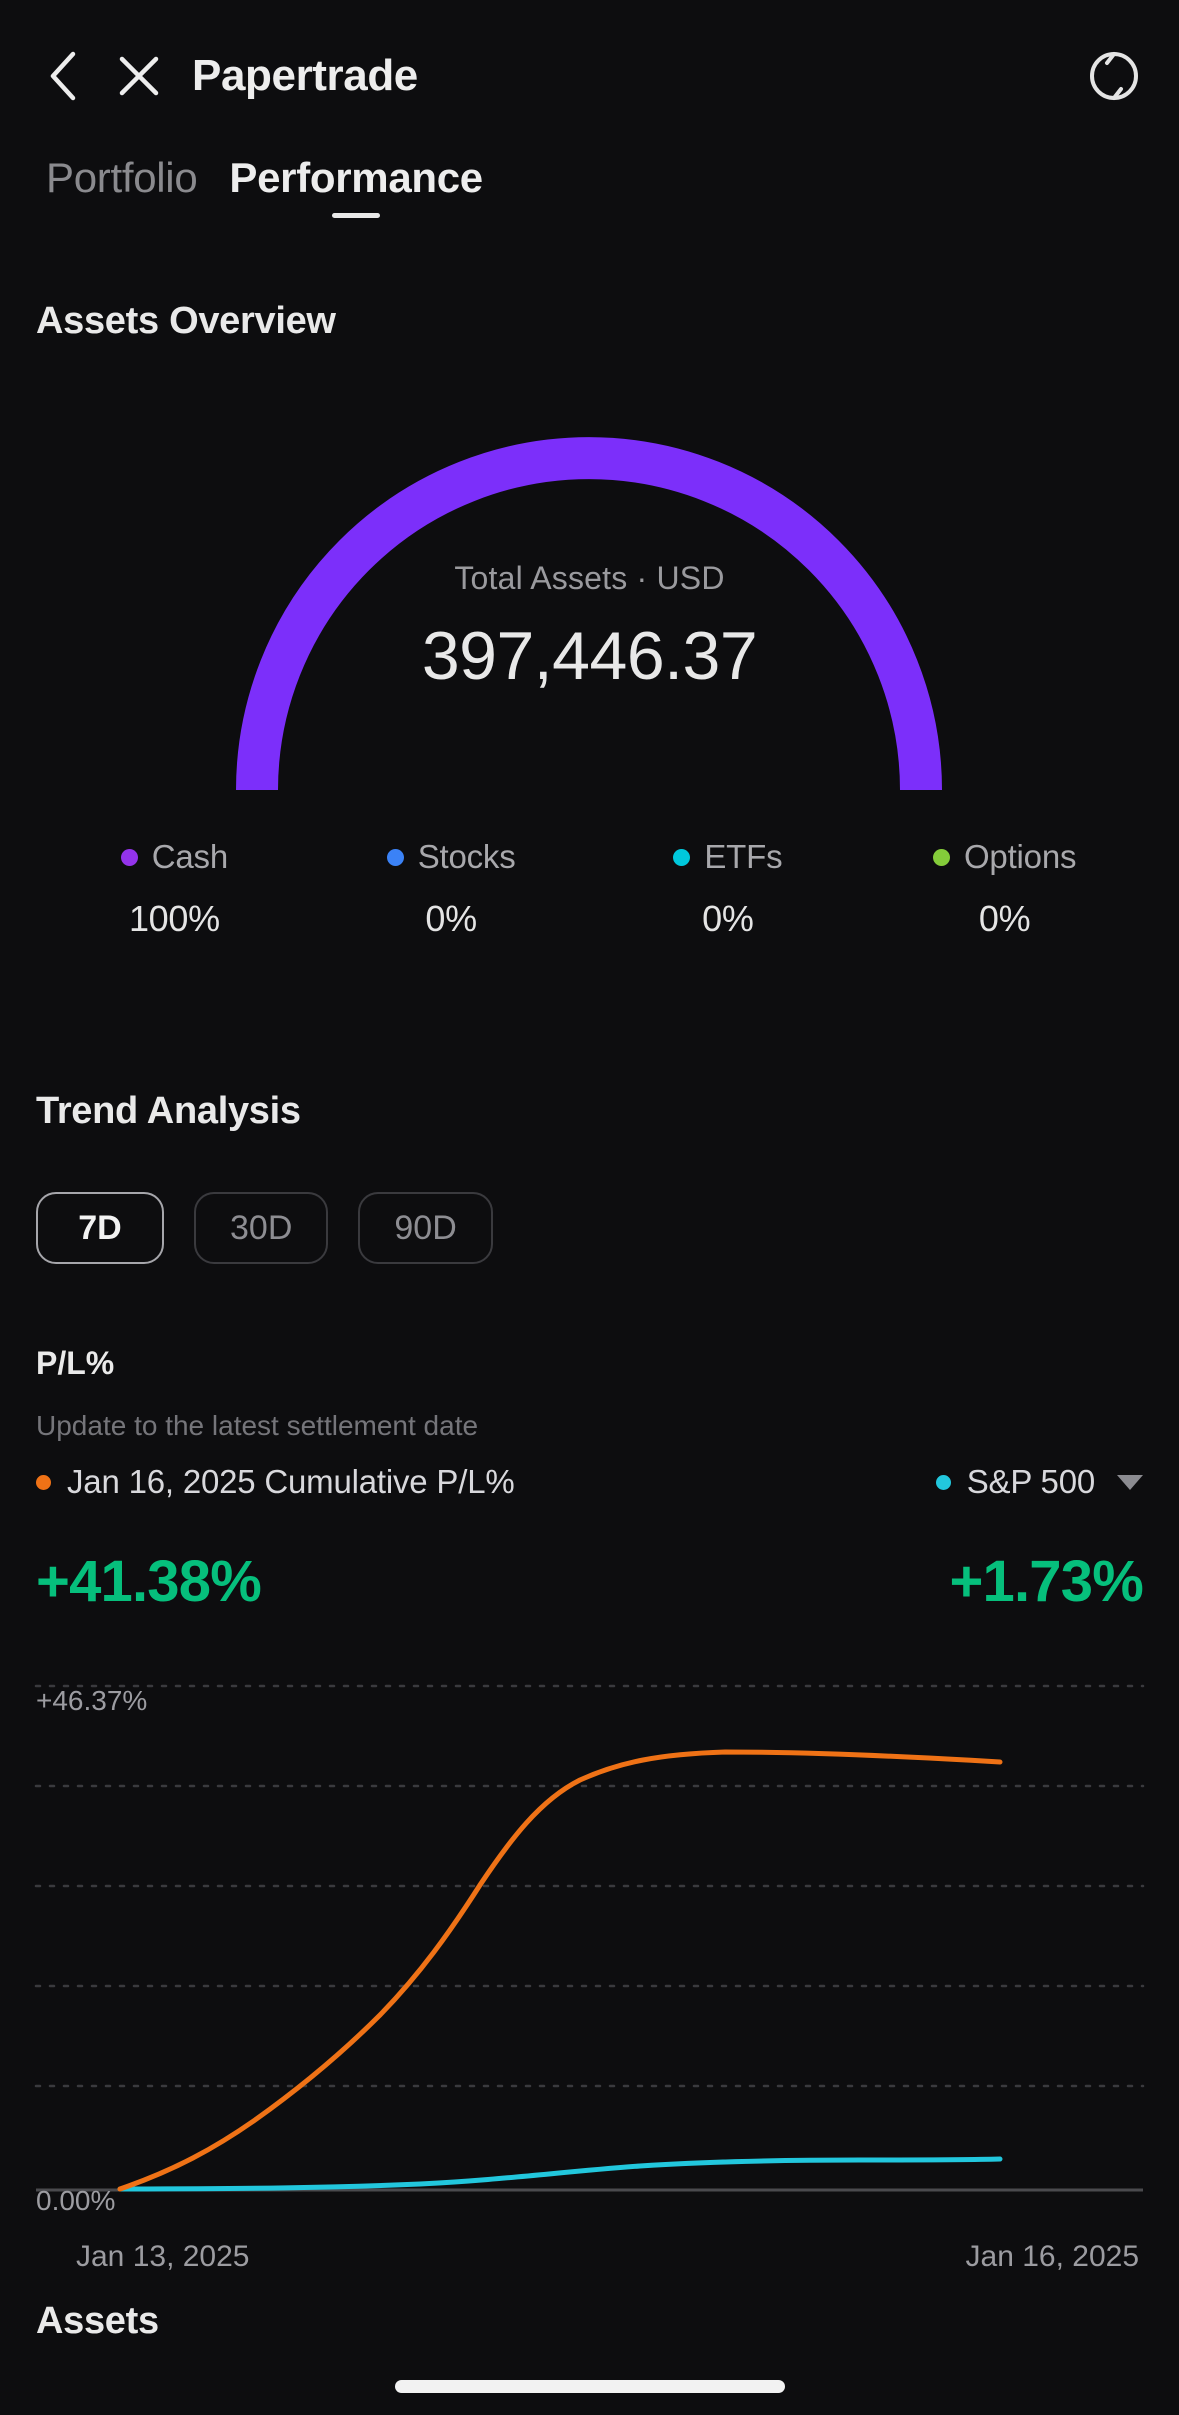  I want to click on chart-x-start-label: Jan 13, 2025, so click(163, 2256).